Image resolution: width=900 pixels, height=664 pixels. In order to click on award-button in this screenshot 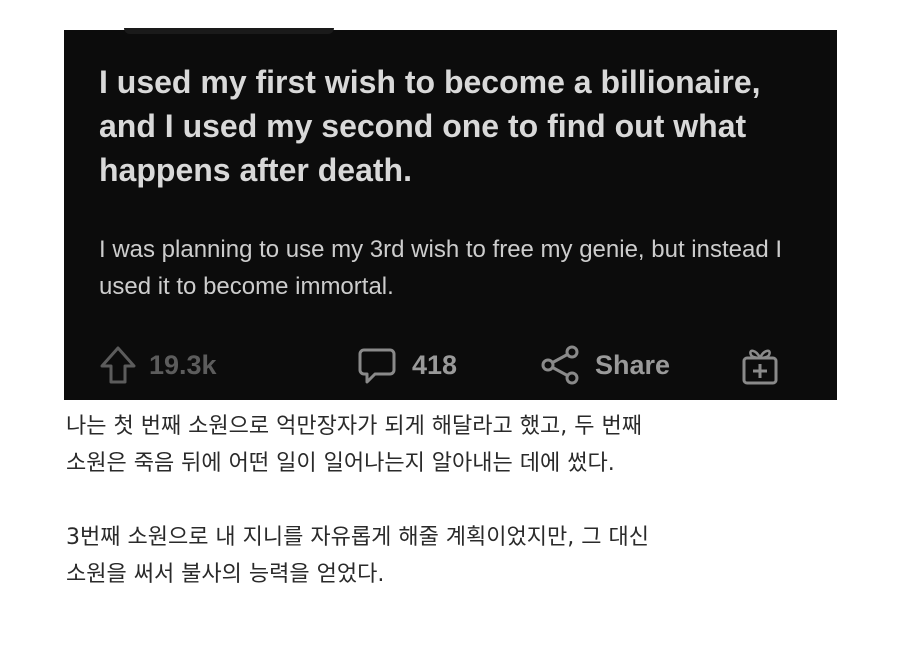, I will do `click(760, 365)`.